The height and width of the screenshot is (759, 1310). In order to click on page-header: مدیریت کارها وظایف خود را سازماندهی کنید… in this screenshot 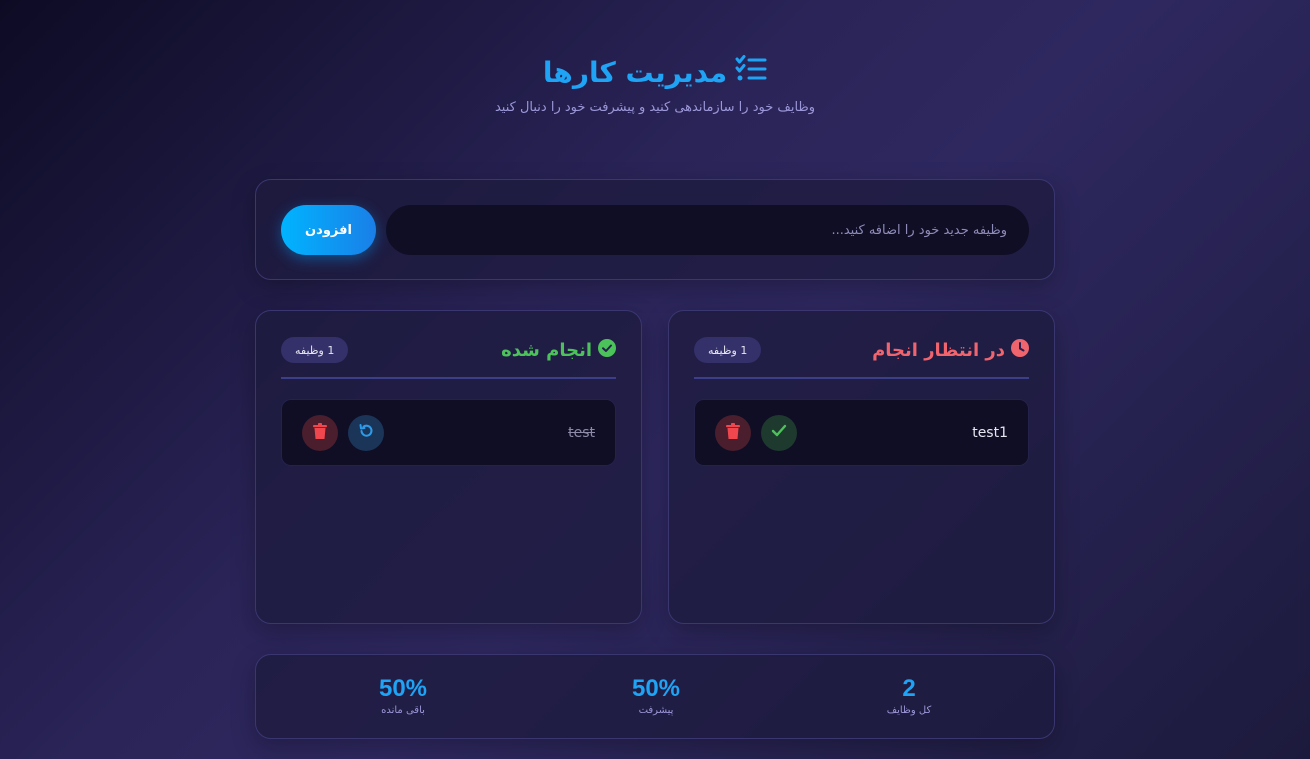, I will do `click(655, 83)`.